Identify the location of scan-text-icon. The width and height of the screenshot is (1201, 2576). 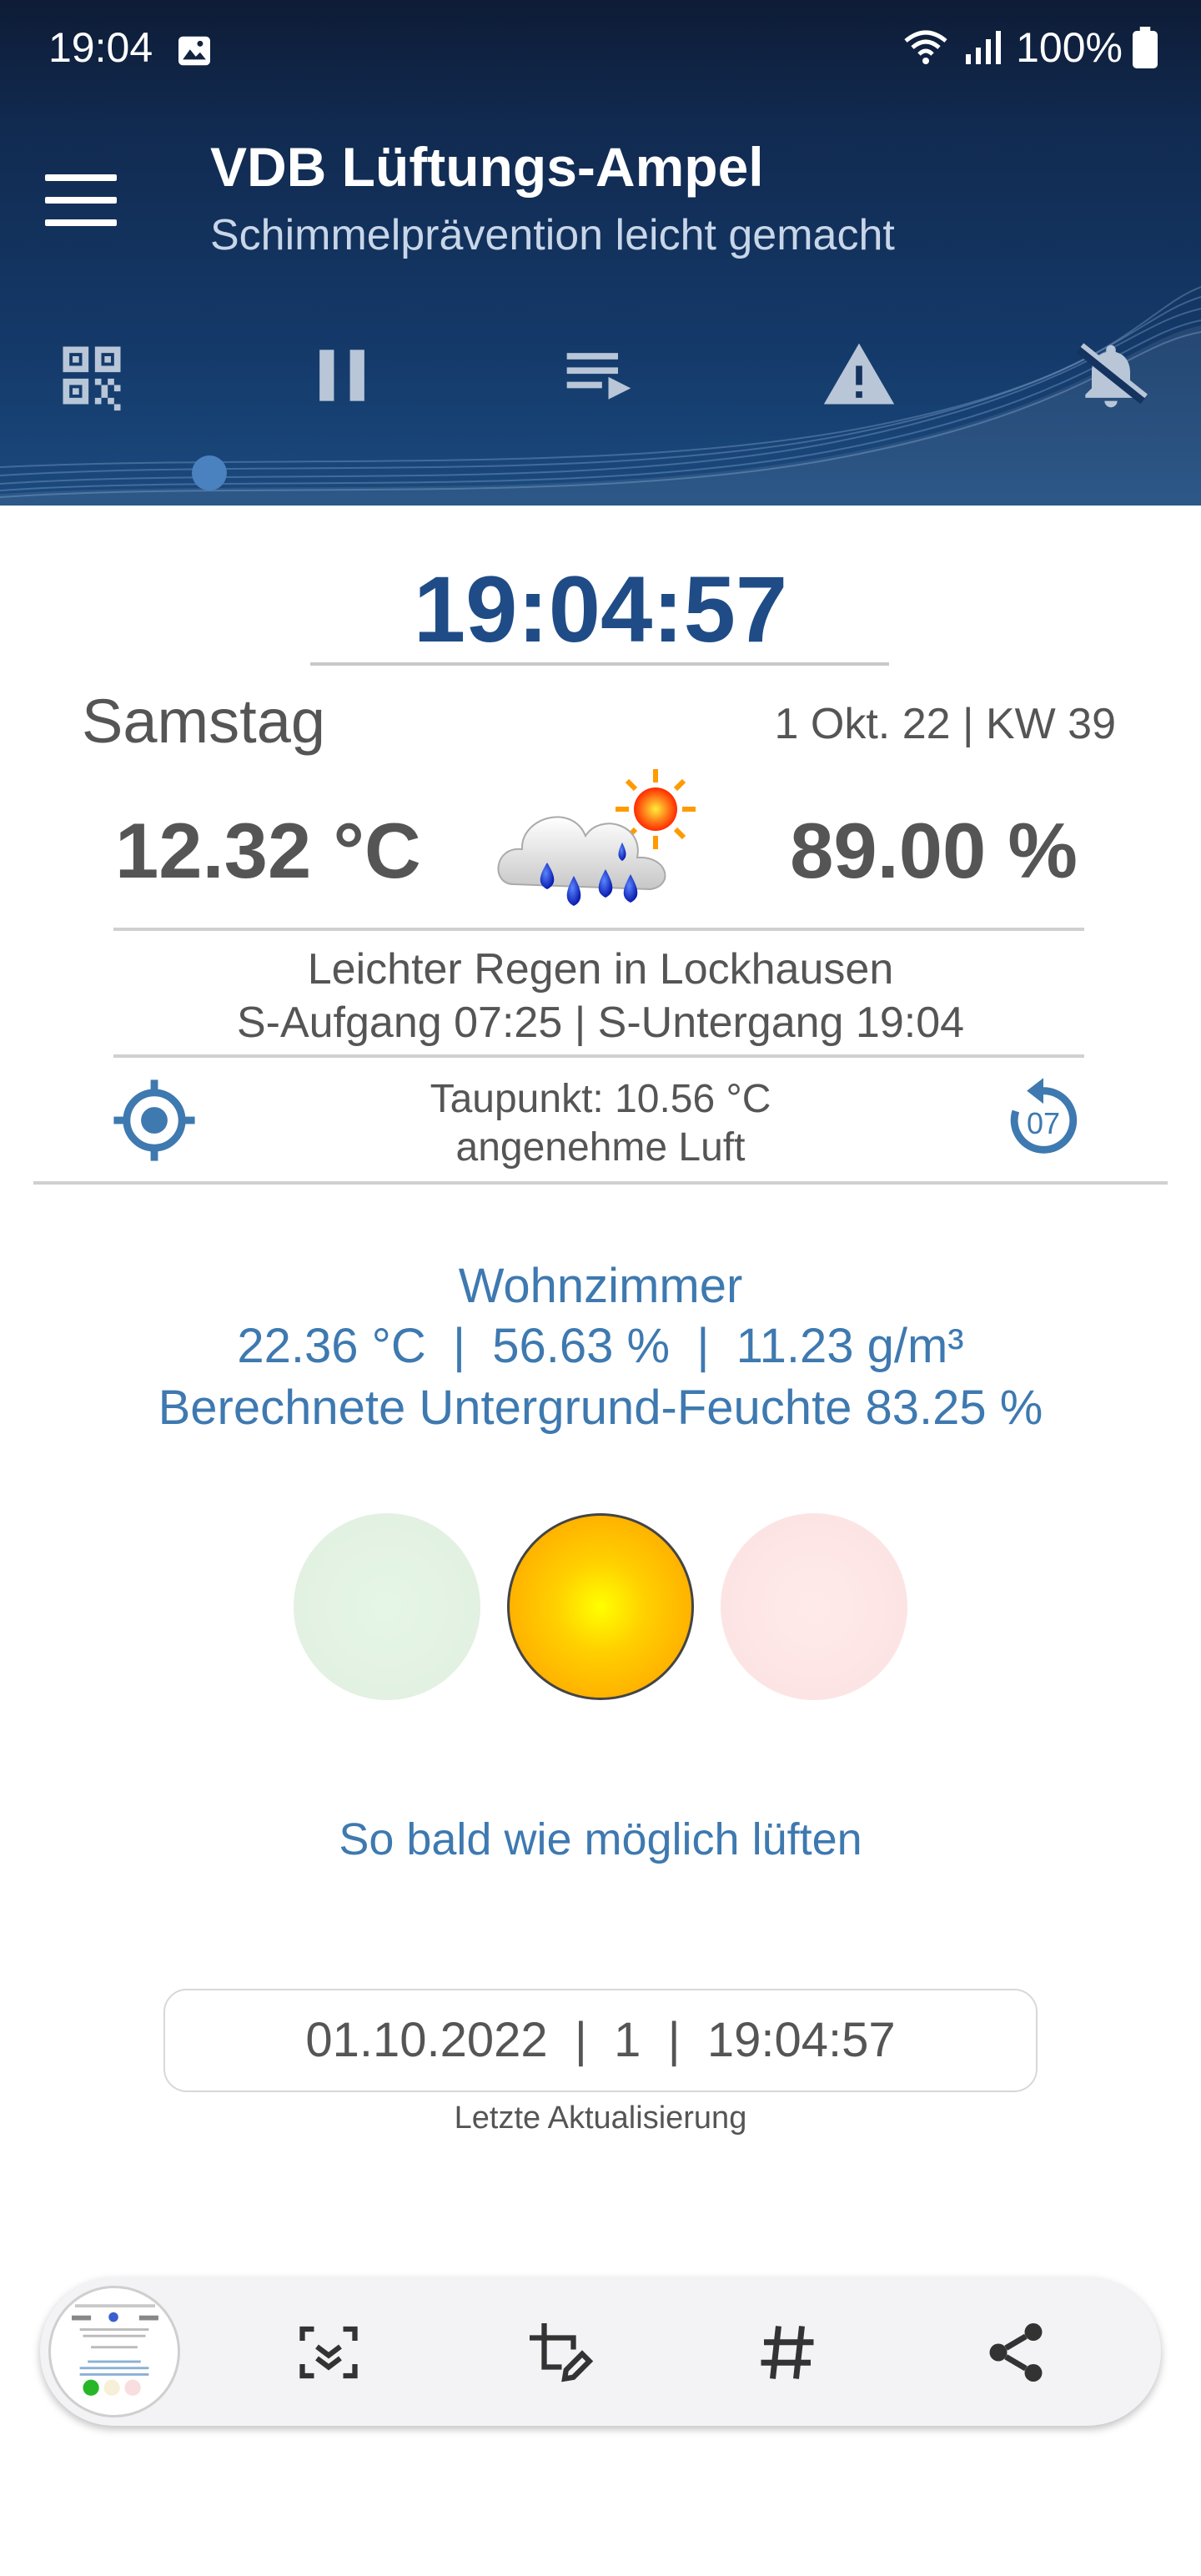
(329, 2352).